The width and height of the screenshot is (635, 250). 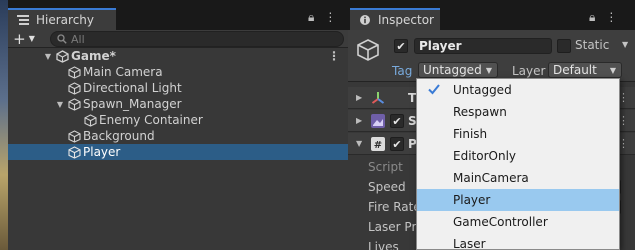 I want to click on tree-row: Enemy Container, so click(x=178, y=120).